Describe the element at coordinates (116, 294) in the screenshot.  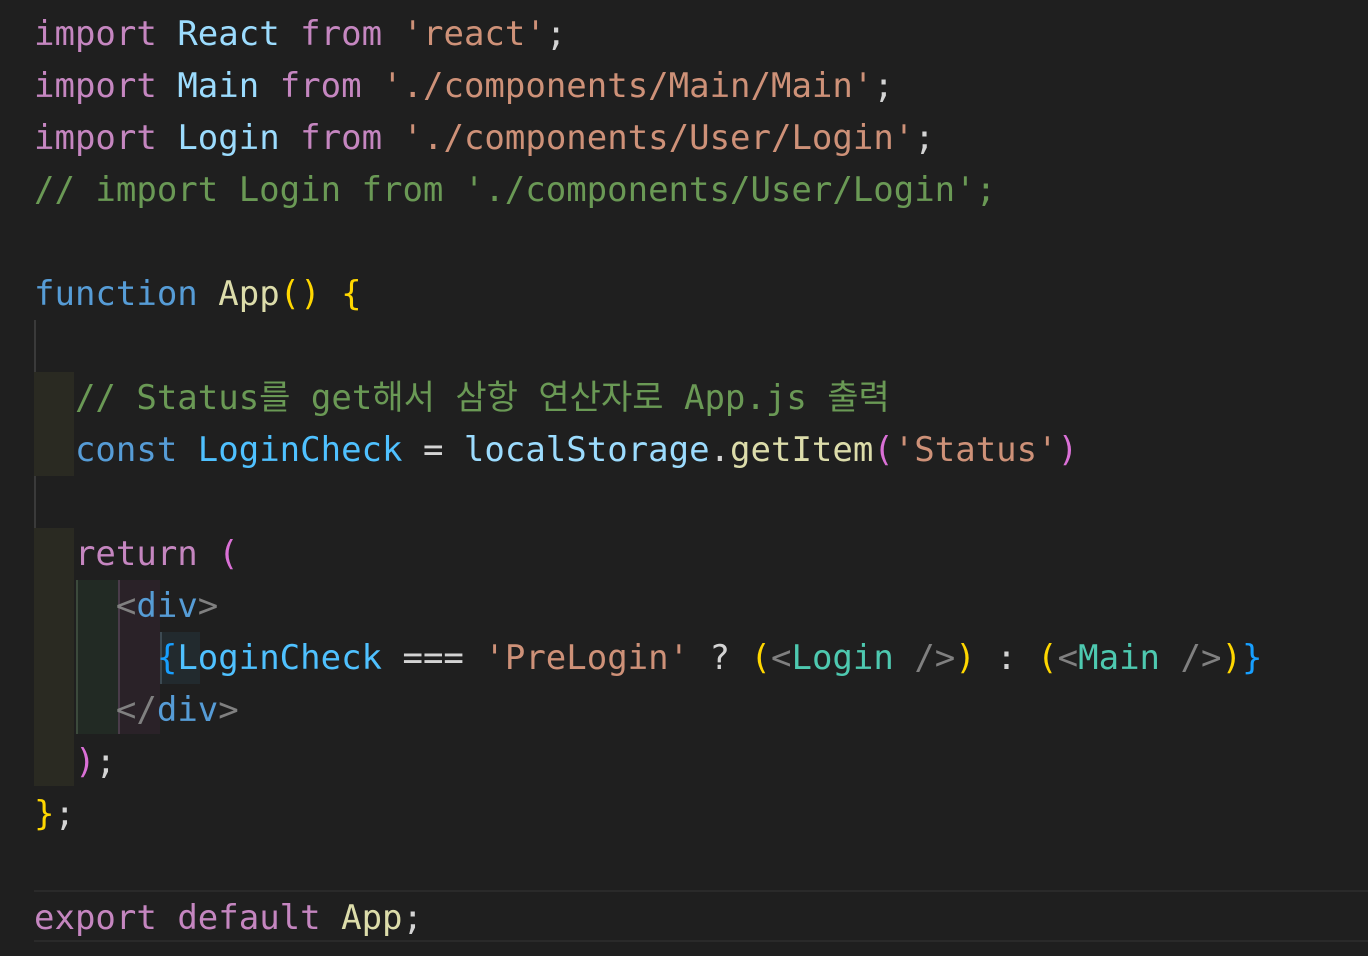
I see `code-token: function` at that location.